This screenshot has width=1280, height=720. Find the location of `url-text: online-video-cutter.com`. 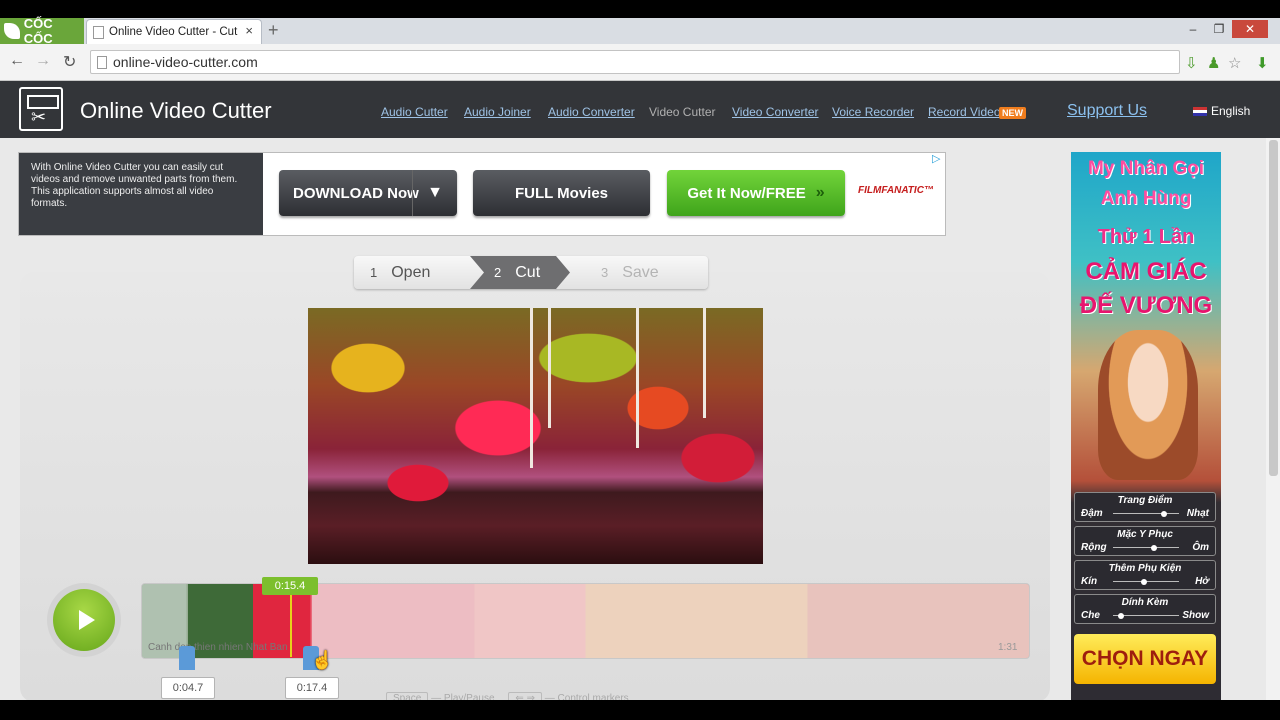

url-text: online-video-cutter.com is located at coordinates (185, 62).